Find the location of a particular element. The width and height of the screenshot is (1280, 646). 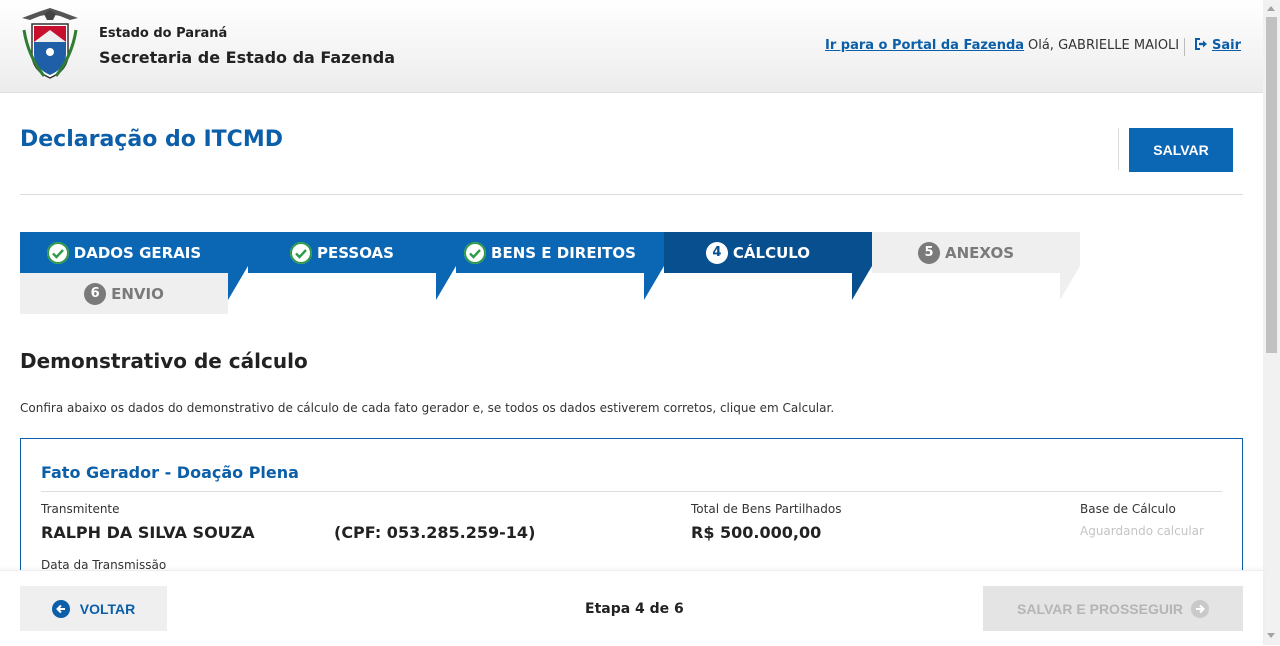

stage-indicator: Etapa 4 de 6 is located at coordinates (634, 609).